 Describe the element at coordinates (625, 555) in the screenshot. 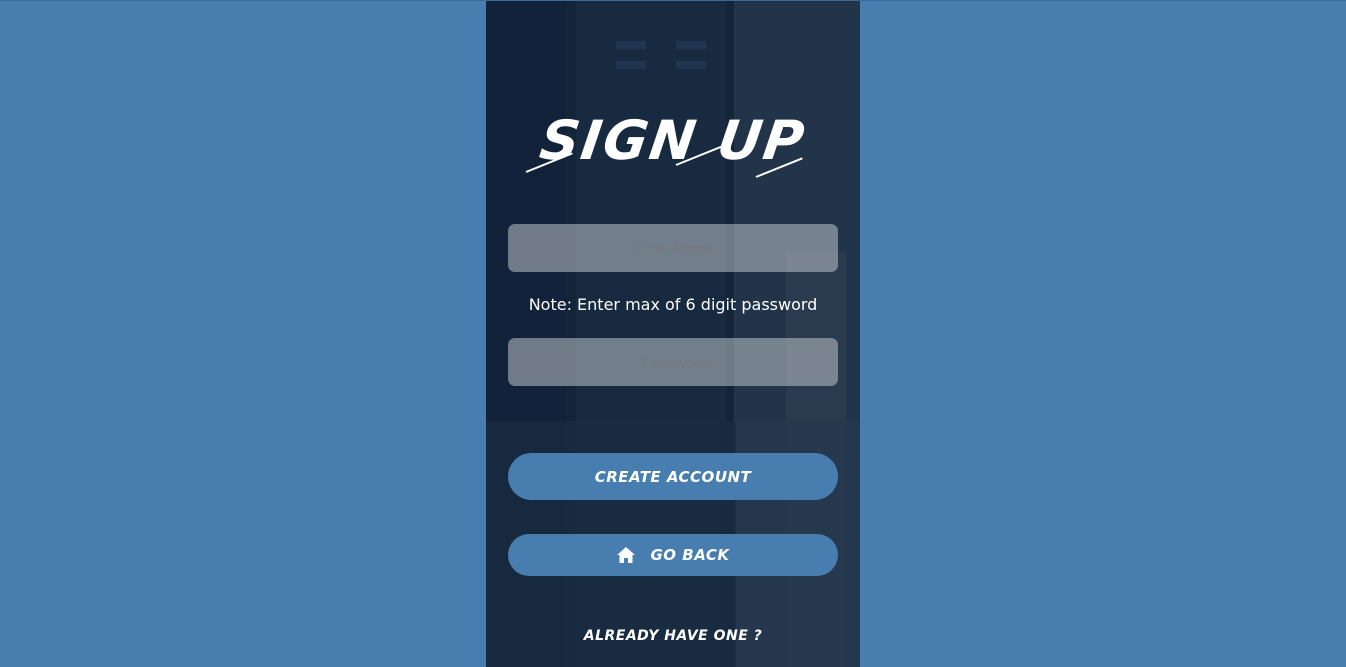

I see `home-icon` at that location.